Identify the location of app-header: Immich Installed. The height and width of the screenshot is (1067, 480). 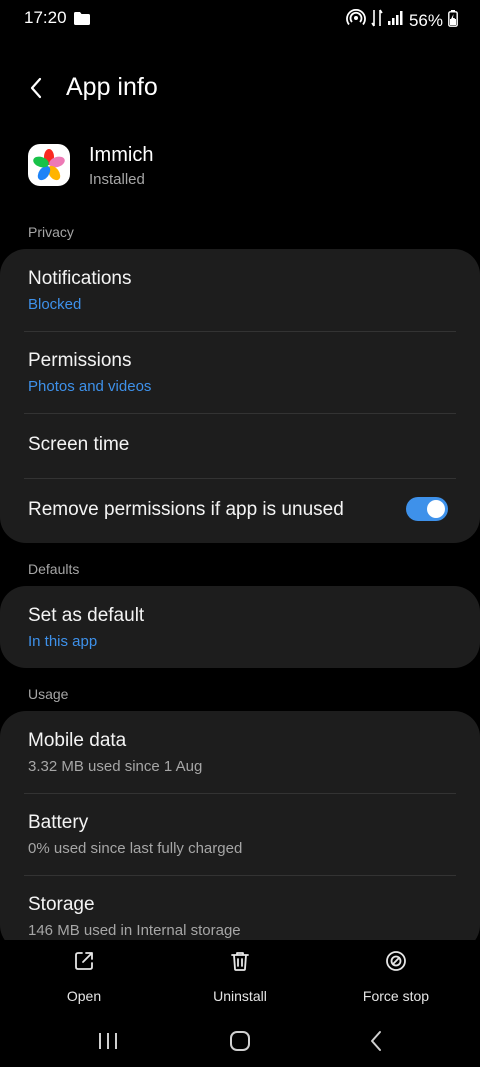
(240, 170).